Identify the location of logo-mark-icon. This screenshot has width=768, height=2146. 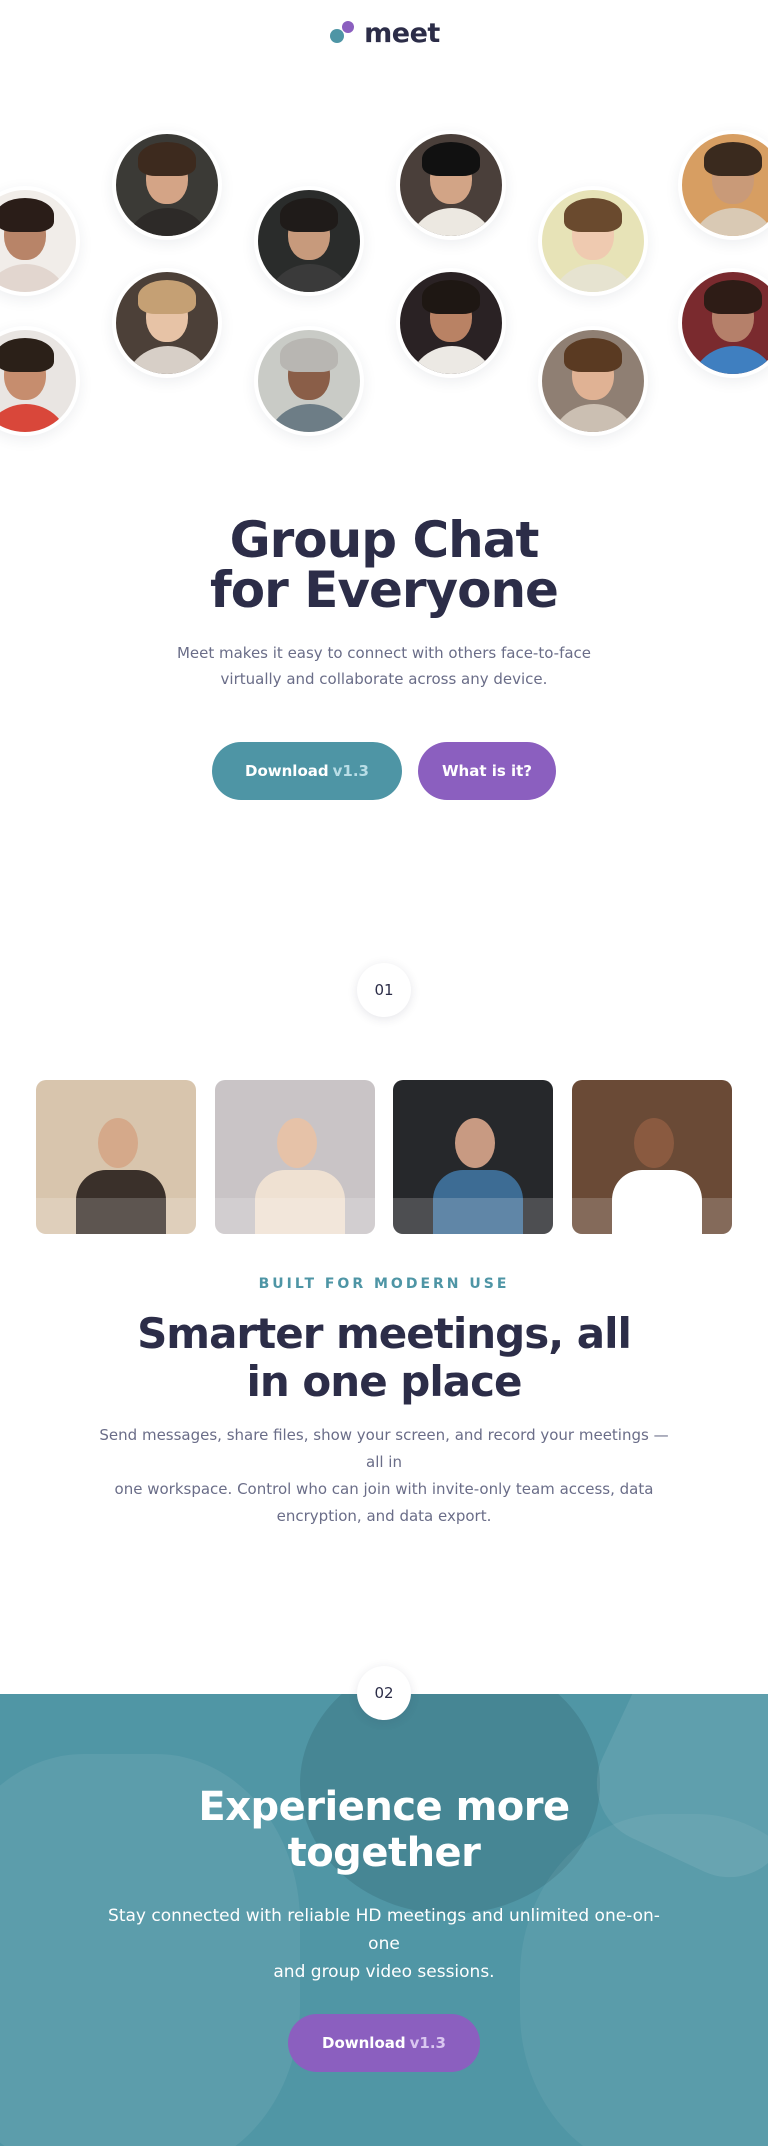
(343, 34).